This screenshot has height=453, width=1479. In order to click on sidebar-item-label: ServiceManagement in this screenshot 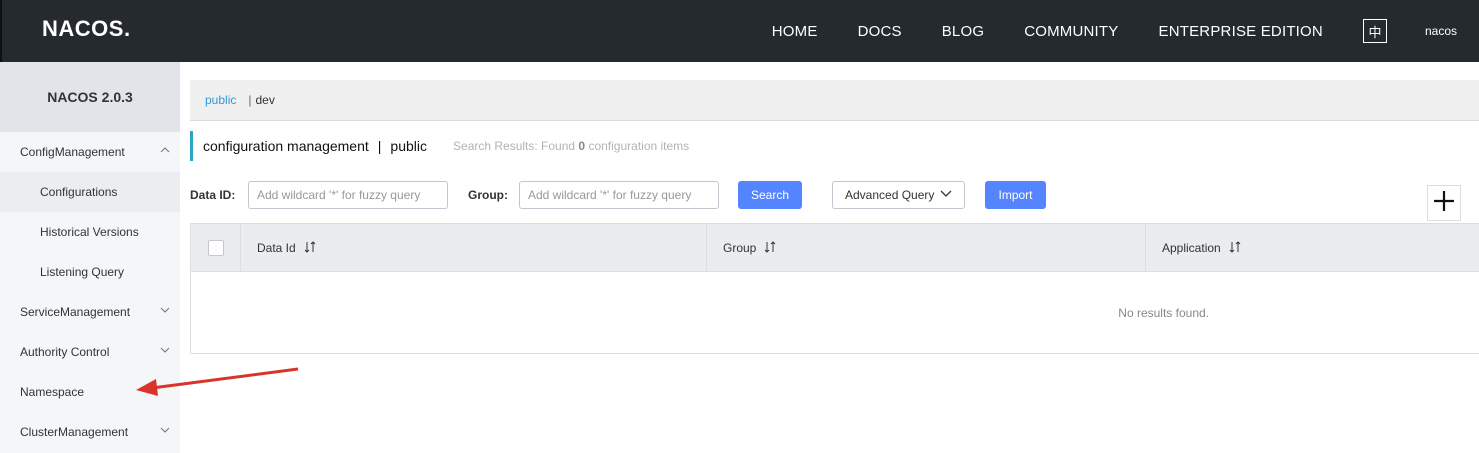, I will do `click(75, 312)`.